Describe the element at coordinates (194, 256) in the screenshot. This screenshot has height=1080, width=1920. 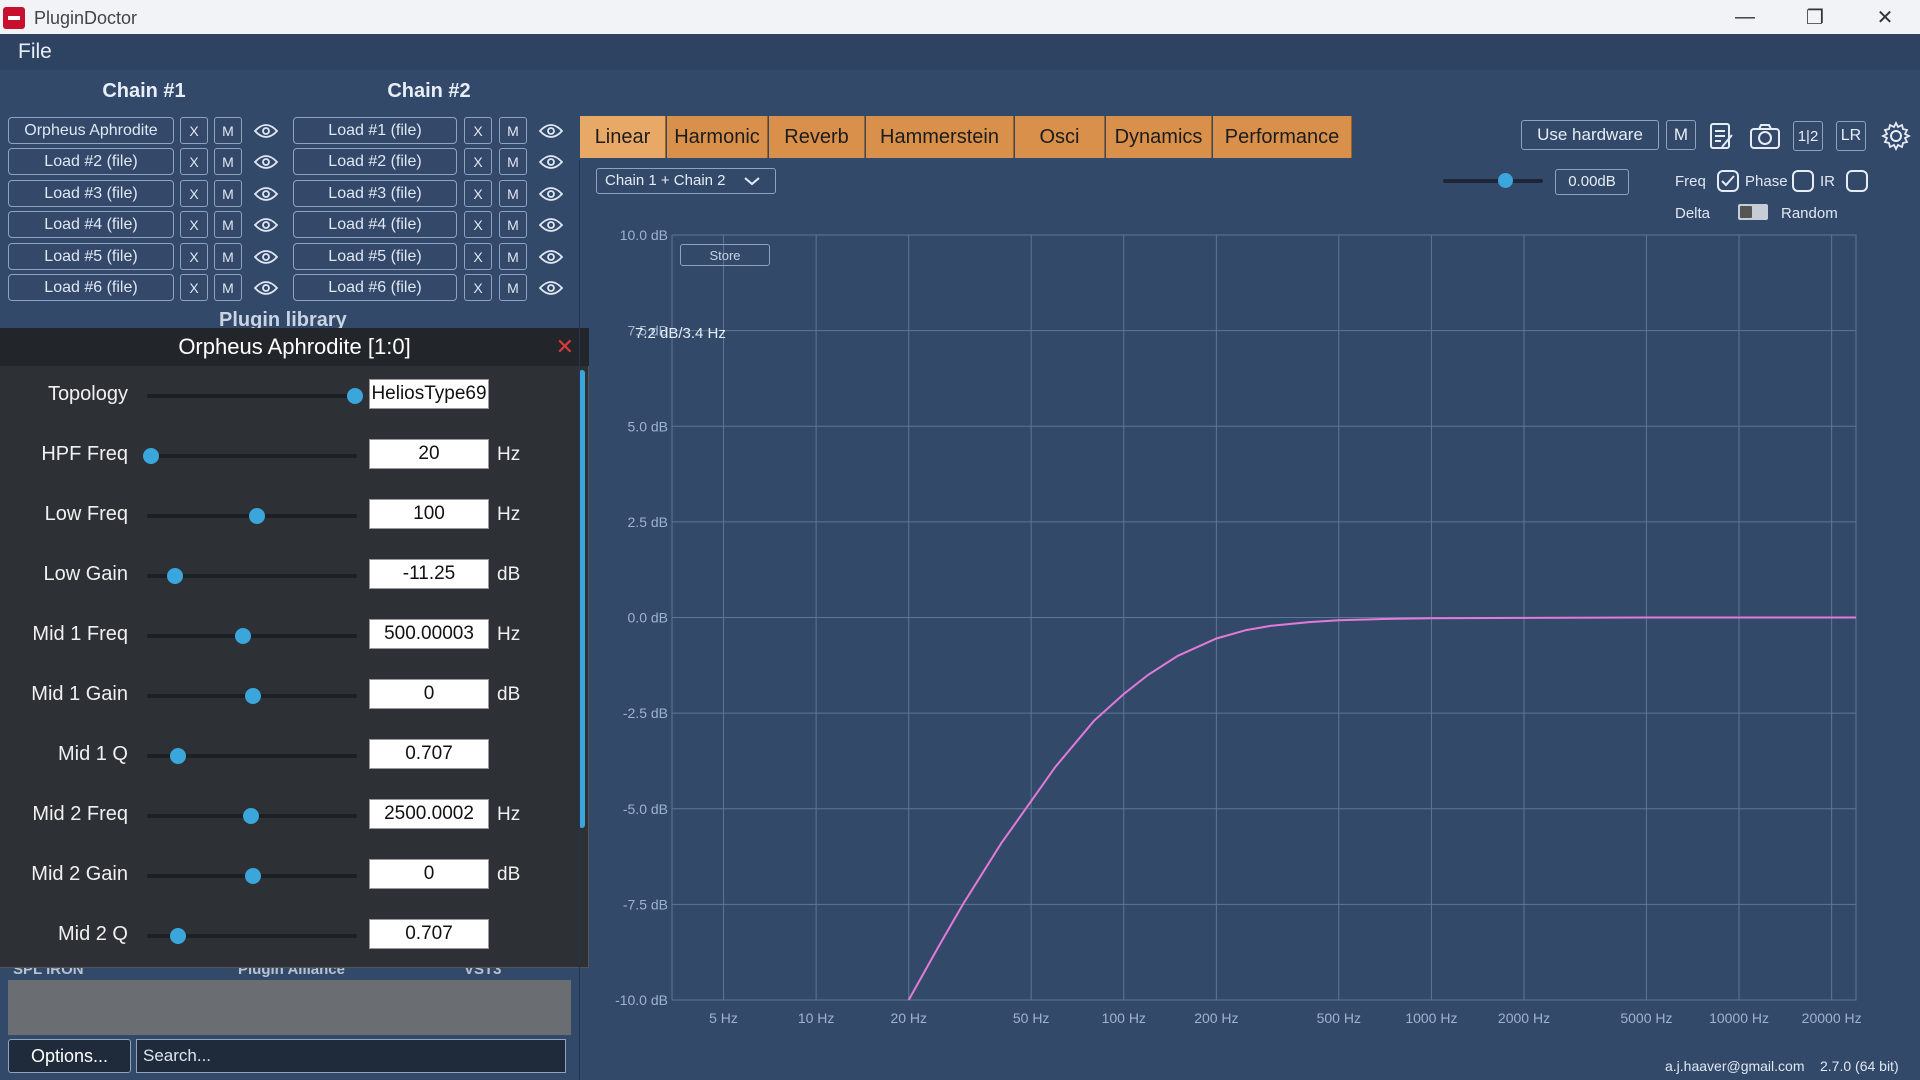
I see `chain-1-slot-5-remove-button: X` at that location.